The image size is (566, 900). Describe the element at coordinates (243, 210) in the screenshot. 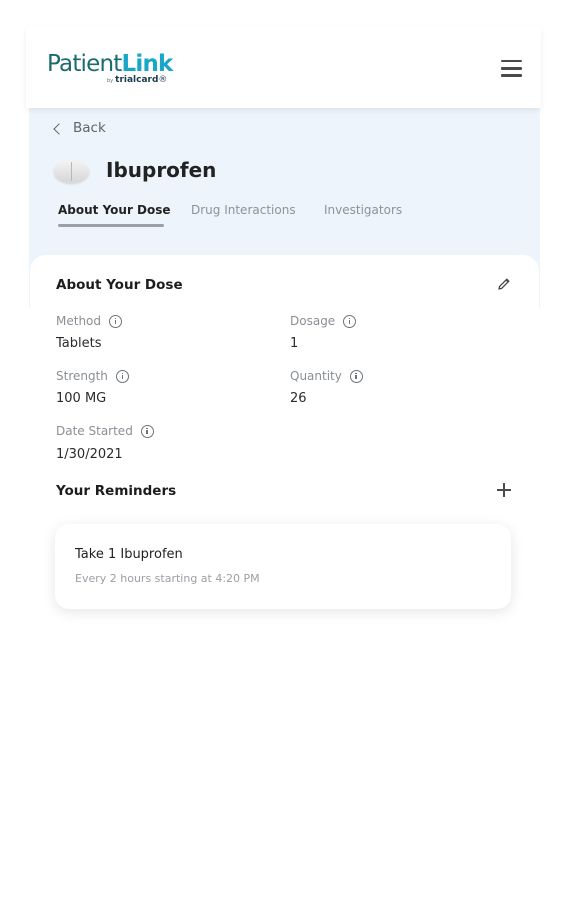

I see `tab-drug-interactions: Drug Interactions` at that location.